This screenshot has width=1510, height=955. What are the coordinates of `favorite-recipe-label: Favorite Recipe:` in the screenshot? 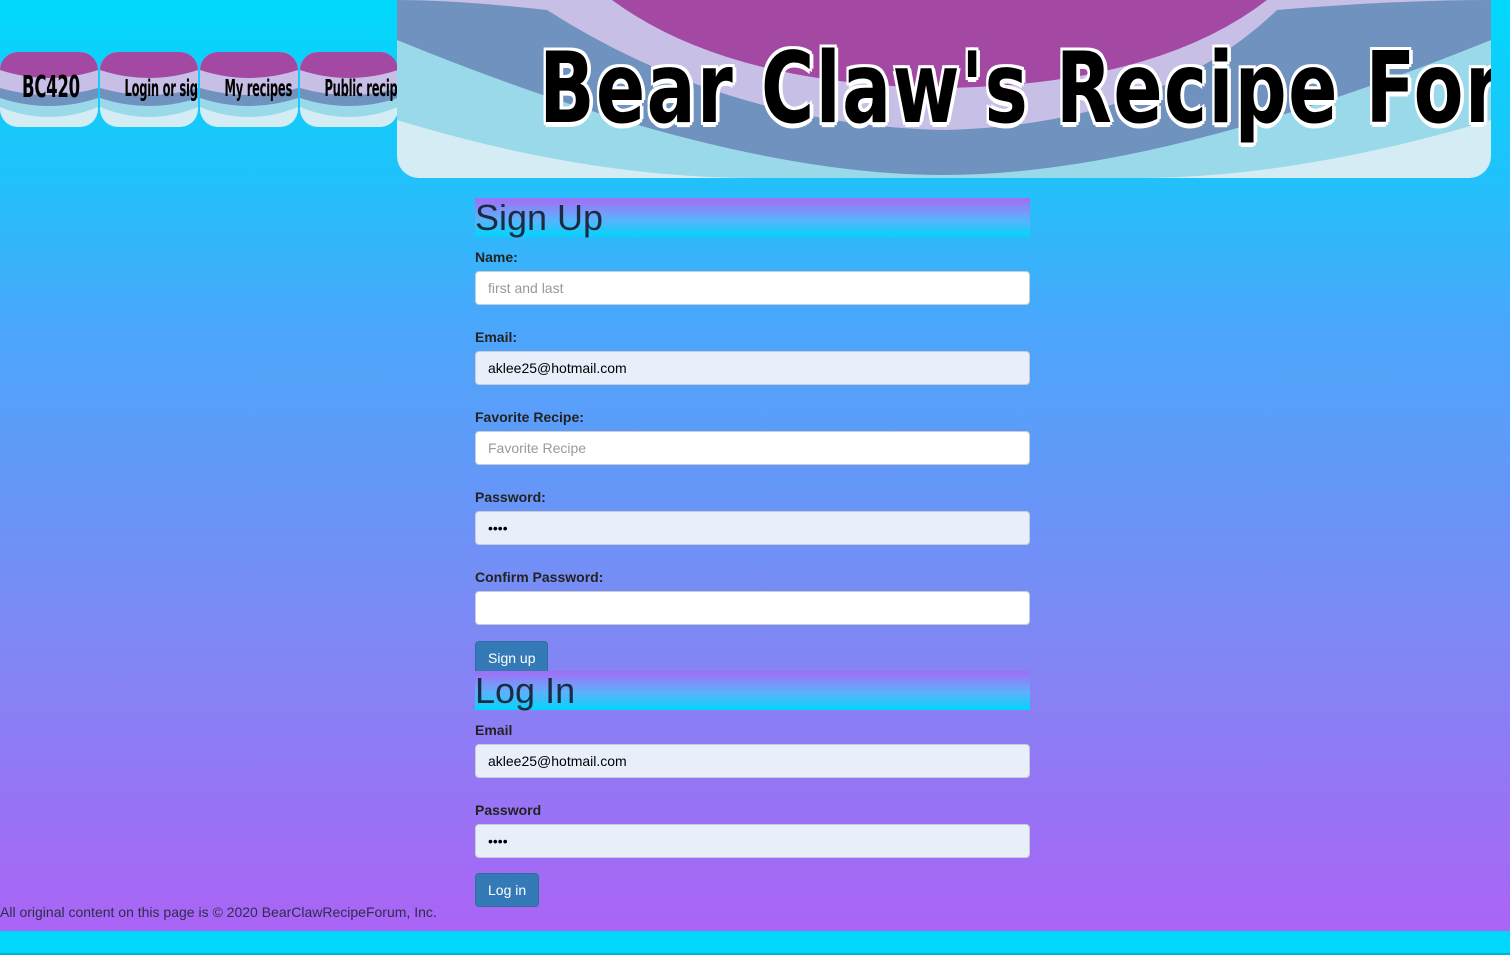 It's located at (529, 417).